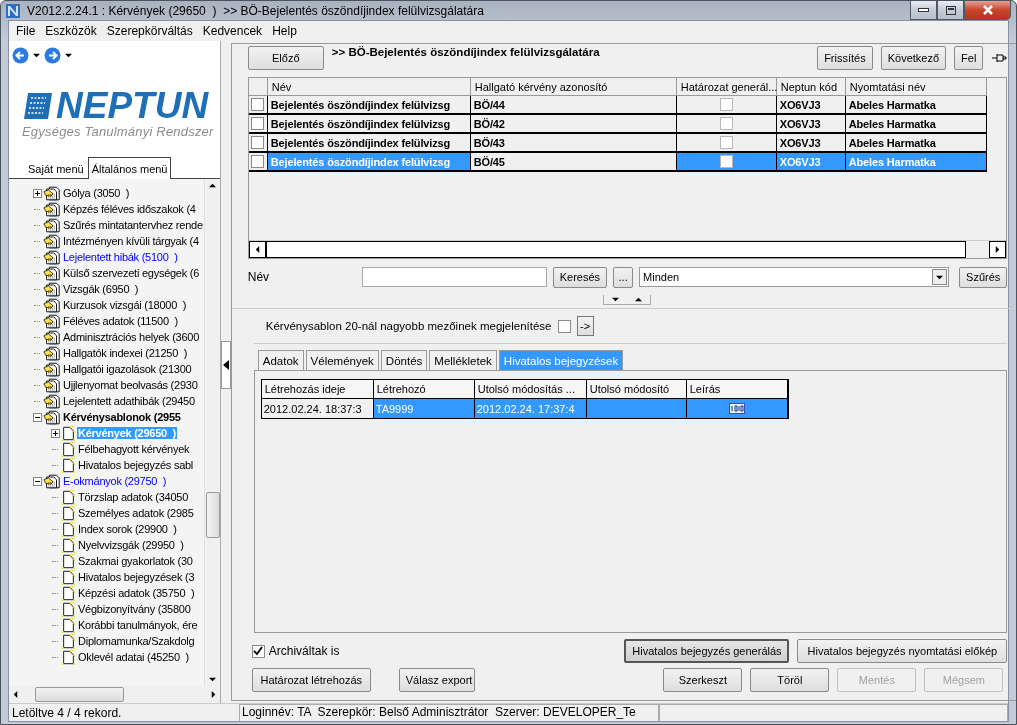 Image resolution: width=1017 pixels, height=725 pixels. What do you see at coordinates (131, 241) in the screenshot?
I see `tree-item: Intézményen kívüli tárgyak (4` at bounding box center [131, 241].